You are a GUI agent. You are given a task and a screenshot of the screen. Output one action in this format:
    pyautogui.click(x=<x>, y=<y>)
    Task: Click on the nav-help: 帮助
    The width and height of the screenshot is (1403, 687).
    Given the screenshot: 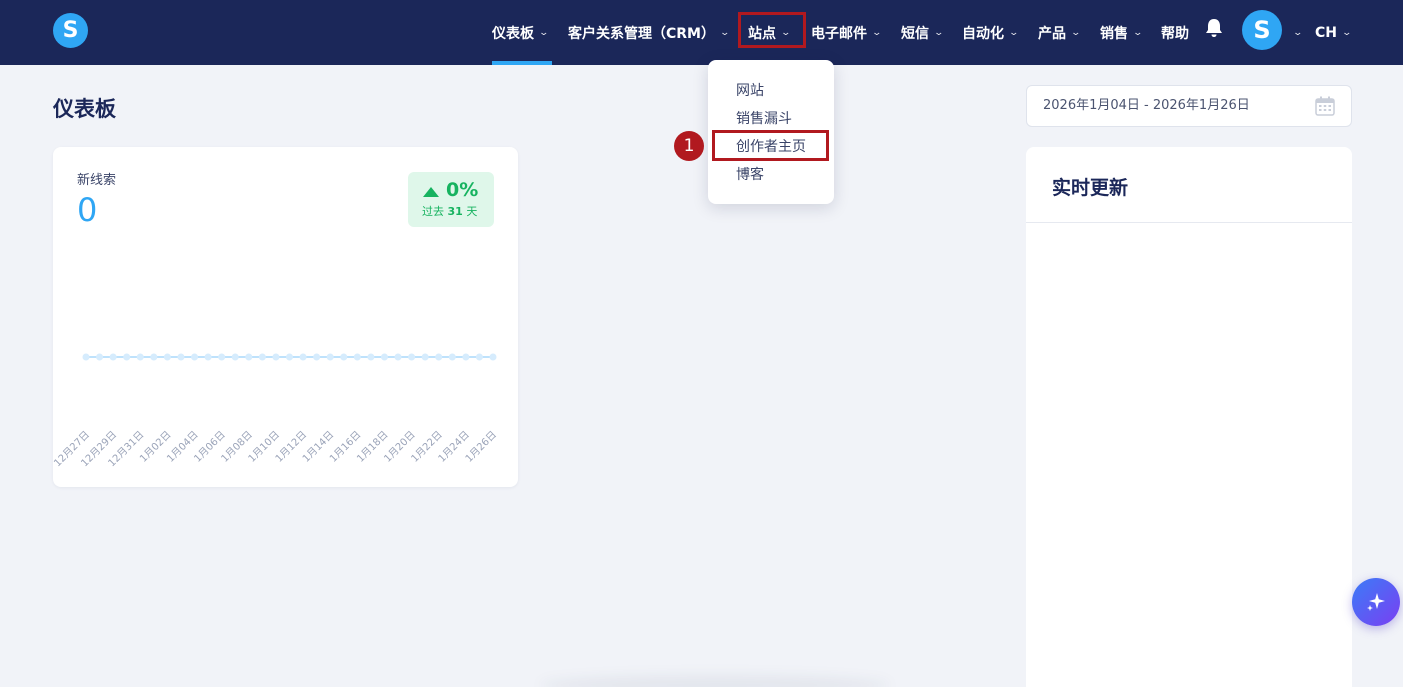 What is the action you would take?
    pyautogui.click(x=1175, y=32)
    